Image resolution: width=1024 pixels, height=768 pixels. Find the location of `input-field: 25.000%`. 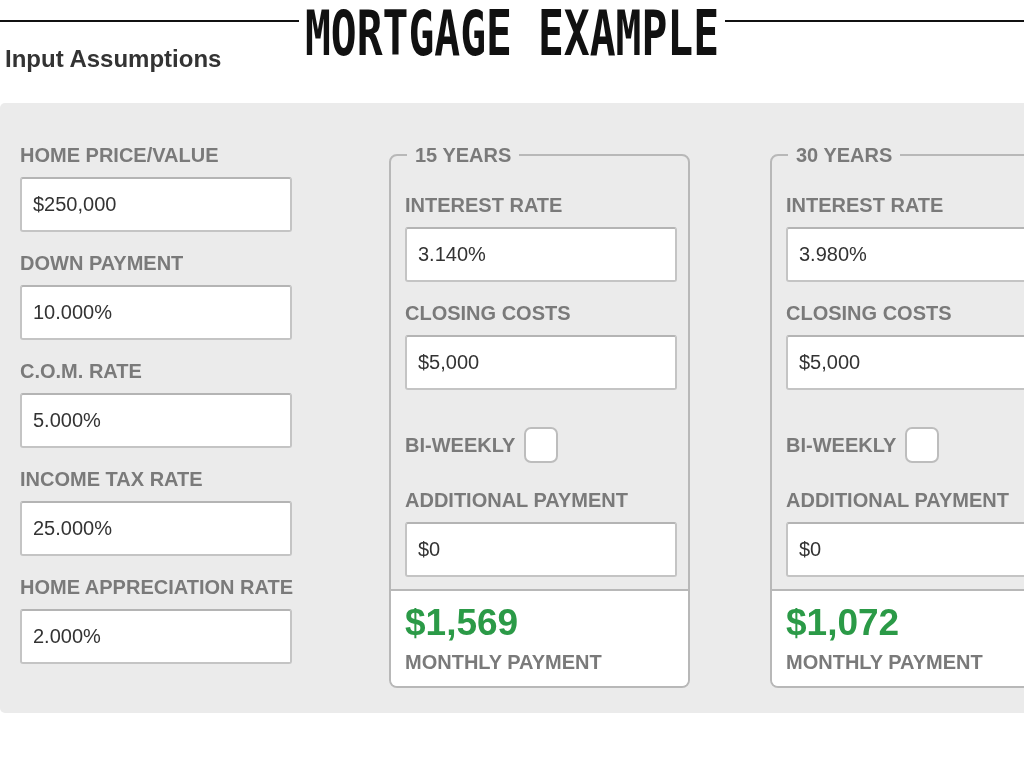

input-field: 25.000% is located at coordinates (156, 528).